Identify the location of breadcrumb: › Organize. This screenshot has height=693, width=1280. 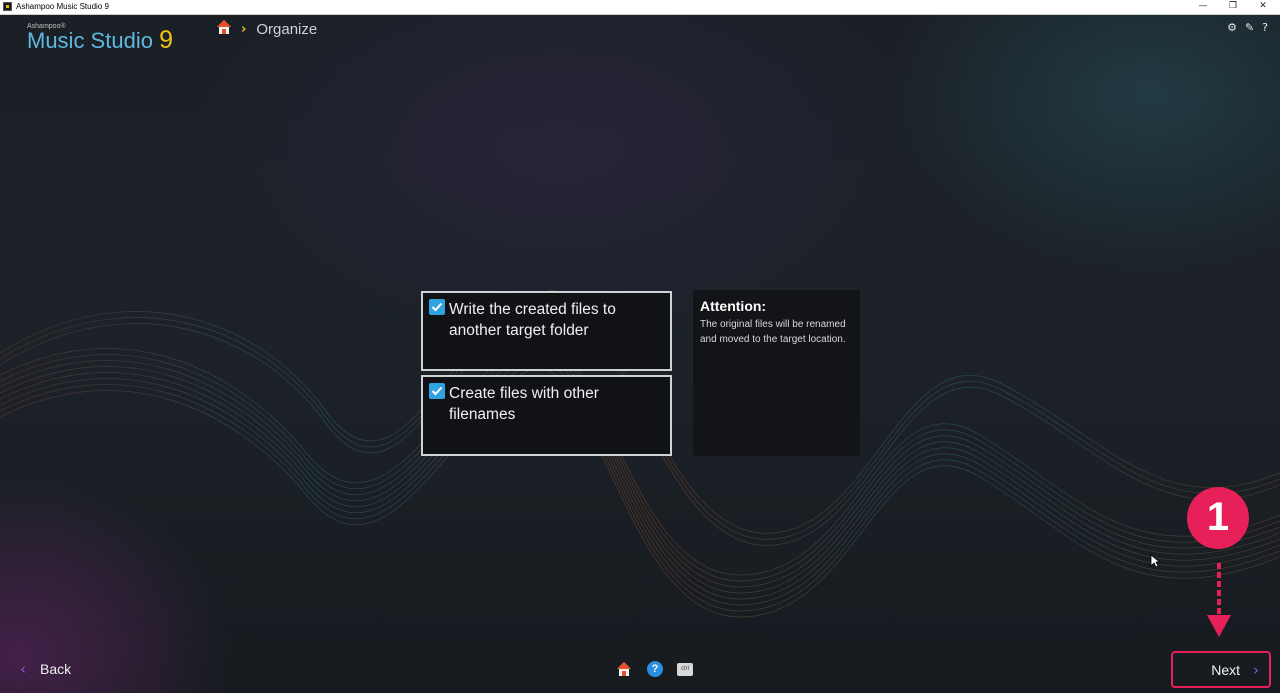
(266, 29).